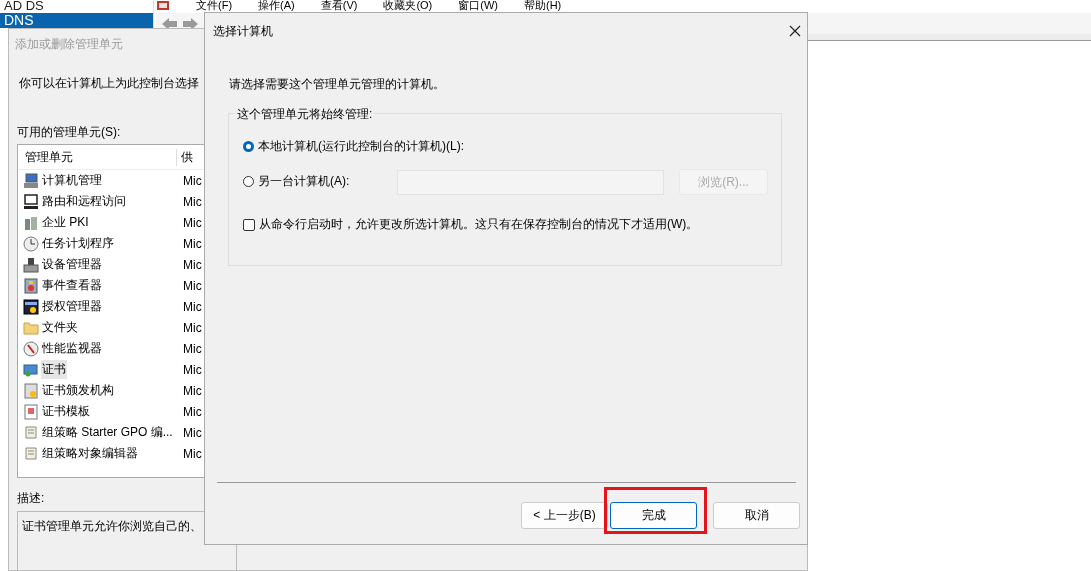 The height and width of the screenshot is (571, 1091). Describe the element at coordinates (478, 5) in the screenshot. I see `menu-item: 窗口(W)` at that location.